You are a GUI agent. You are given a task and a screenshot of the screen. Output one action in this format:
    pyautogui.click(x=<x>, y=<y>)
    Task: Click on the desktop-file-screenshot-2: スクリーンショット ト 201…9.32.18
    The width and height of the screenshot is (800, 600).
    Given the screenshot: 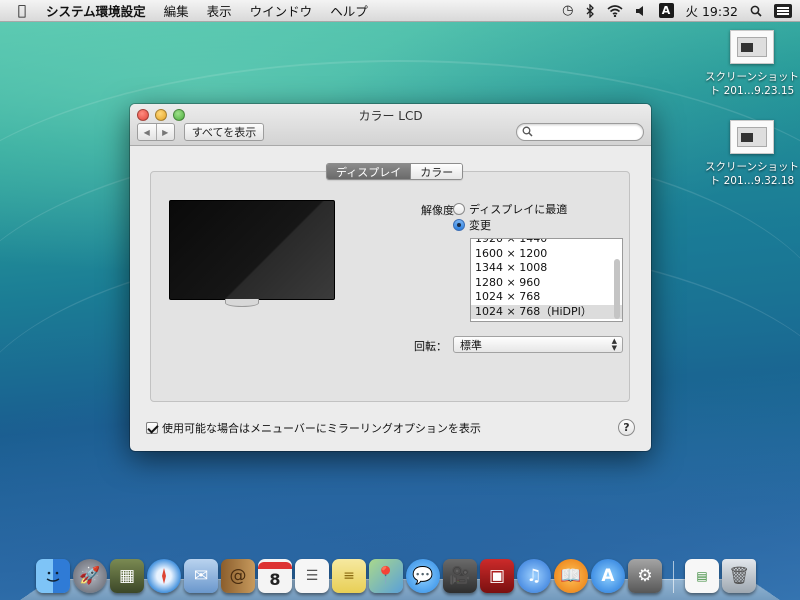 What is the action you would take?
    pyautogui.click(x=752, y=154)
    